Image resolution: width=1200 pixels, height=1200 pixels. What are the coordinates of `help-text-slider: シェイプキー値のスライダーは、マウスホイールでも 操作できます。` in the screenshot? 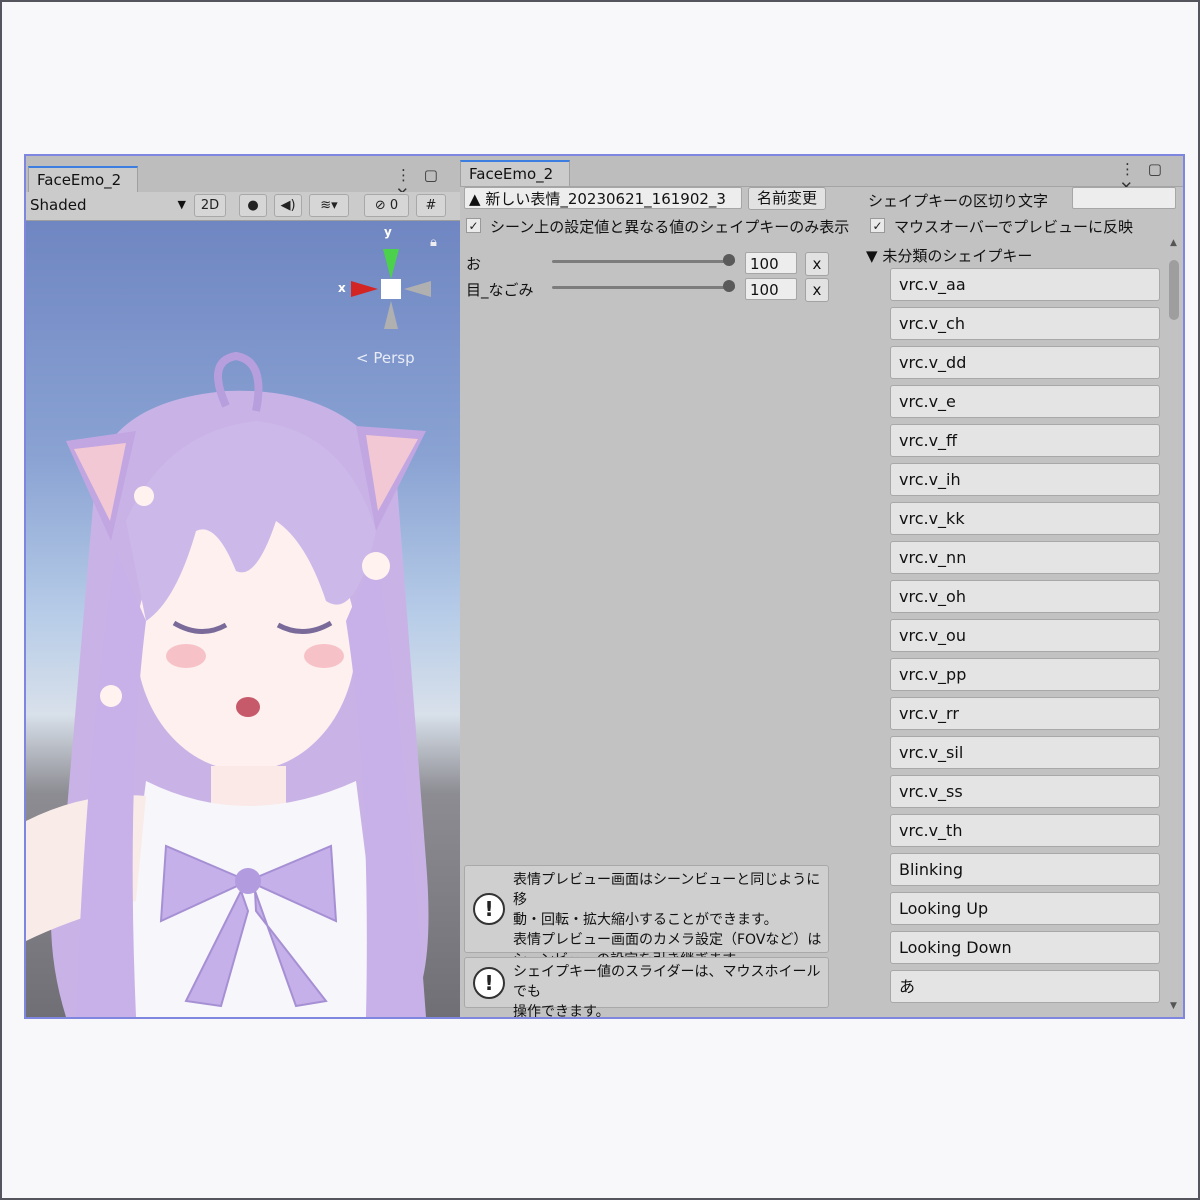 It's located at (668, 990).